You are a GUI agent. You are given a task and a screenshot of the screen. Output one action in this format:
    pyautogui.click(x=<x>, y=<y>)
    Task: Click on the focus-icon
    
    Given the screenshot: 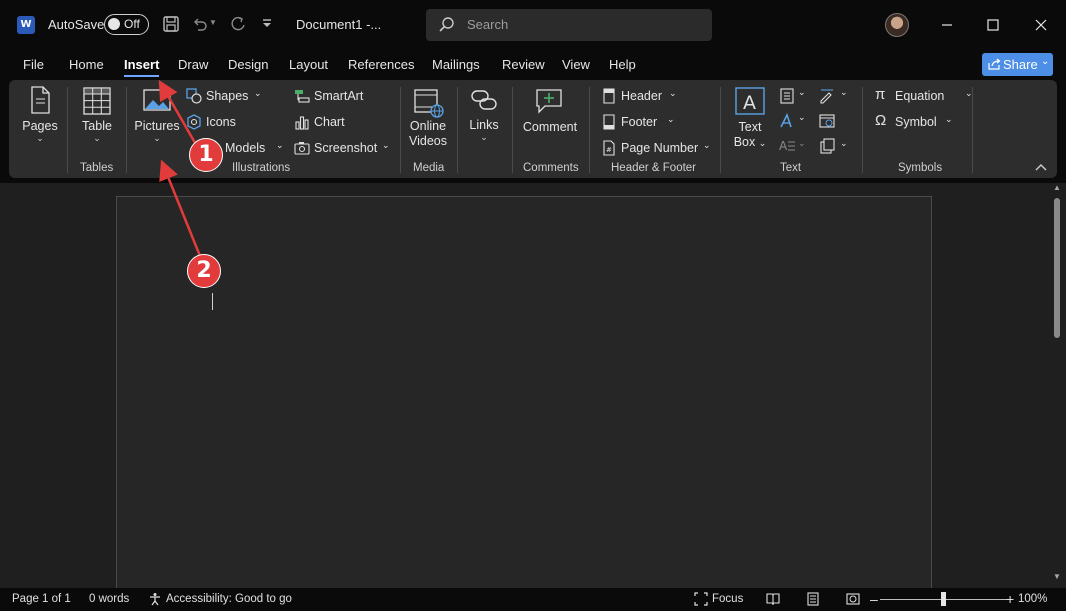 What is the action you would take?
    pyautogui.click(x=701, y=599)
    